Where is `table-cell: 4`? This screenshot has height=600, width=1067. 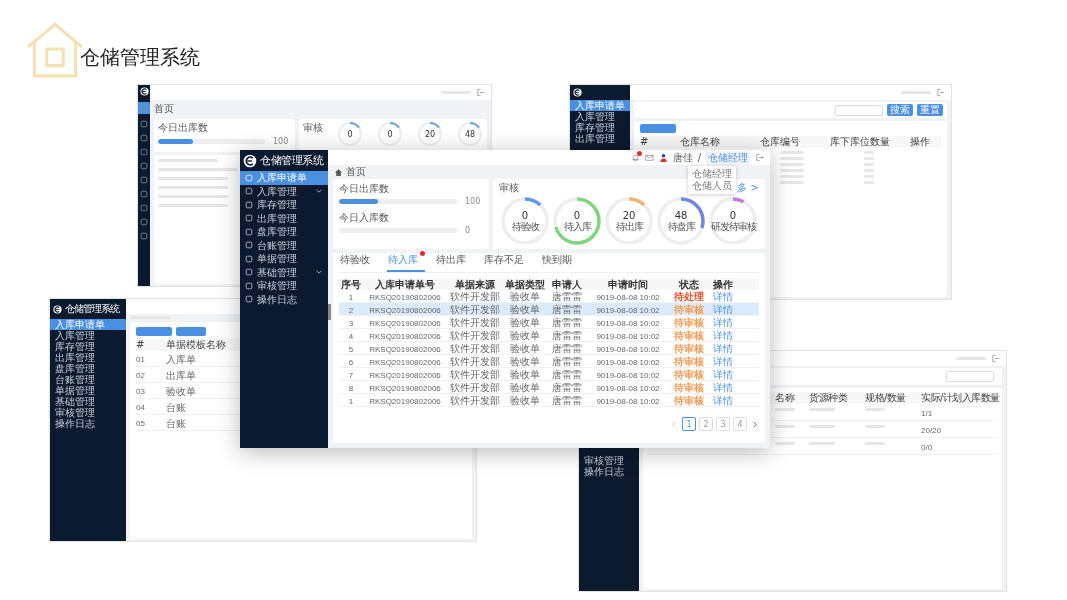
table-cell: 4 is located at coordinates (351, 336).